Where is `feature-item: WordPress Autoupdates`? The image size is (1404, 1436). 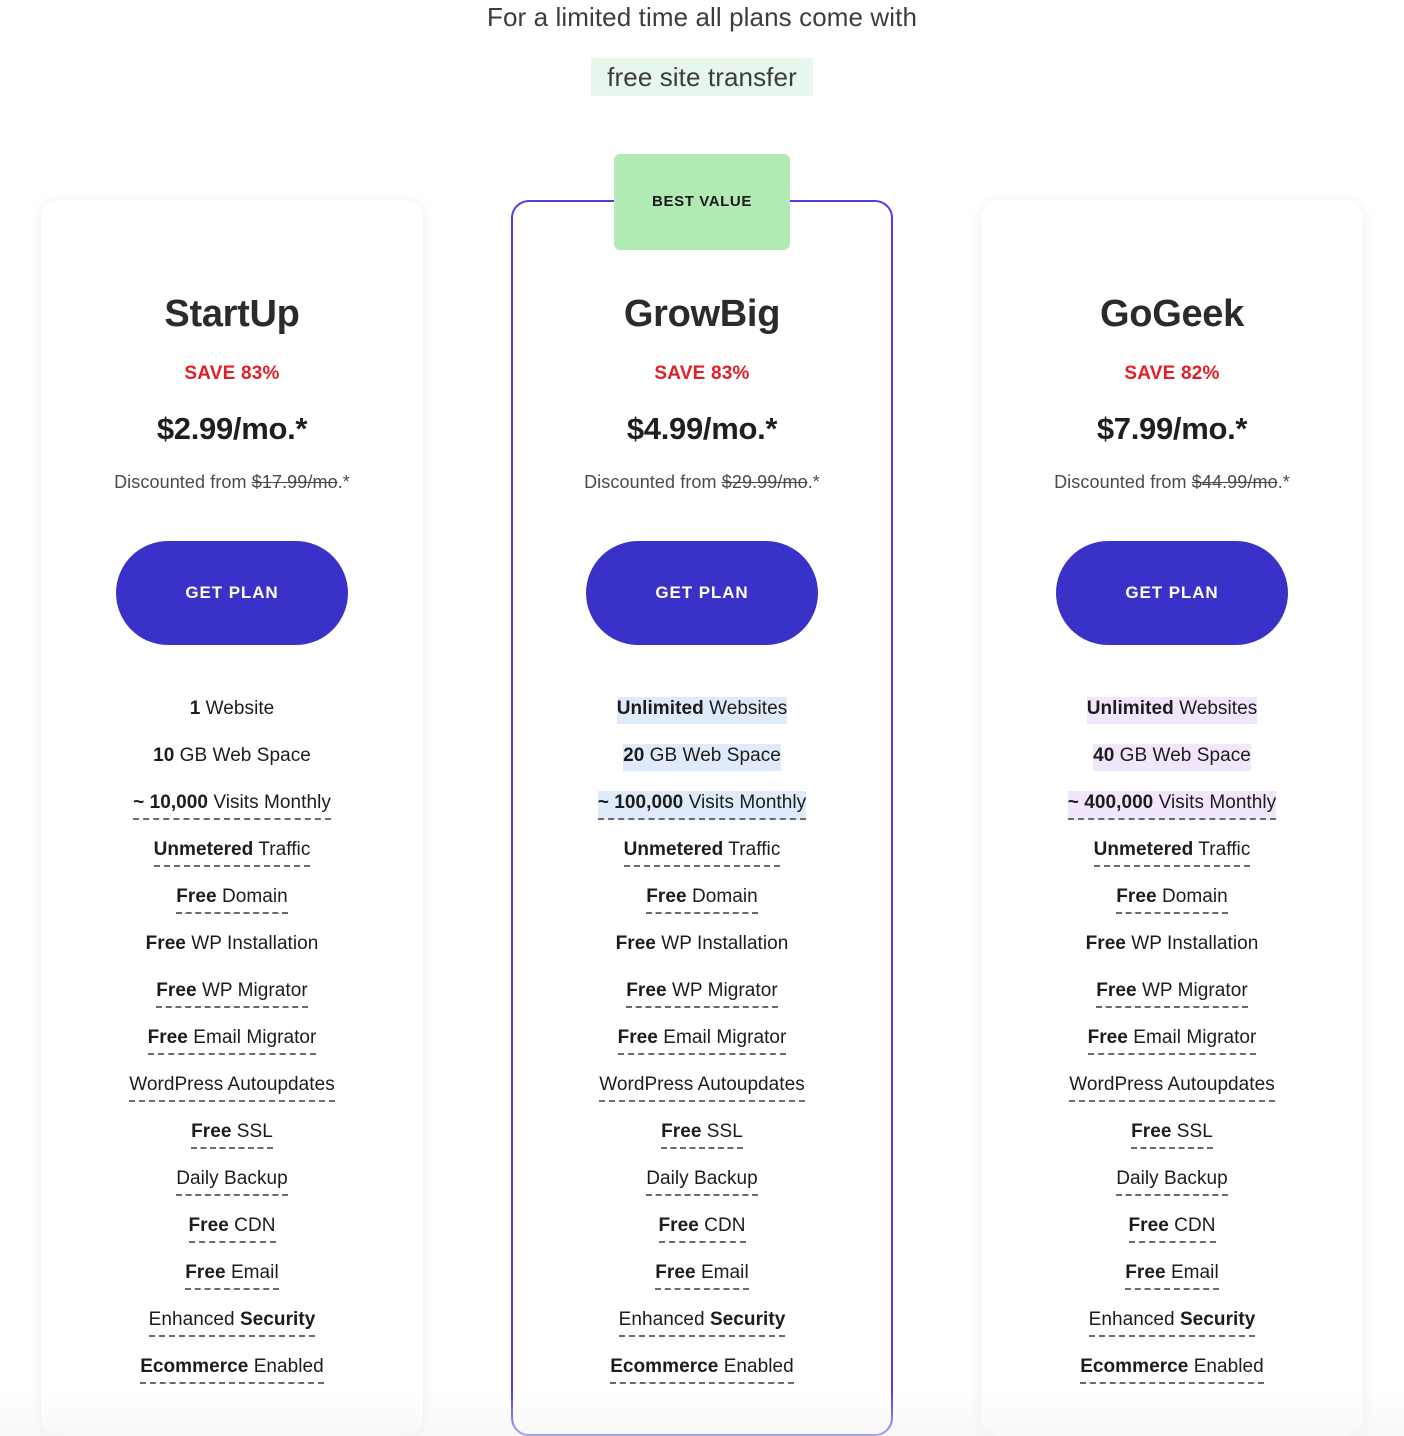 feature-item: WordPress Autoupdates is located at coordinates (1172, 1096).